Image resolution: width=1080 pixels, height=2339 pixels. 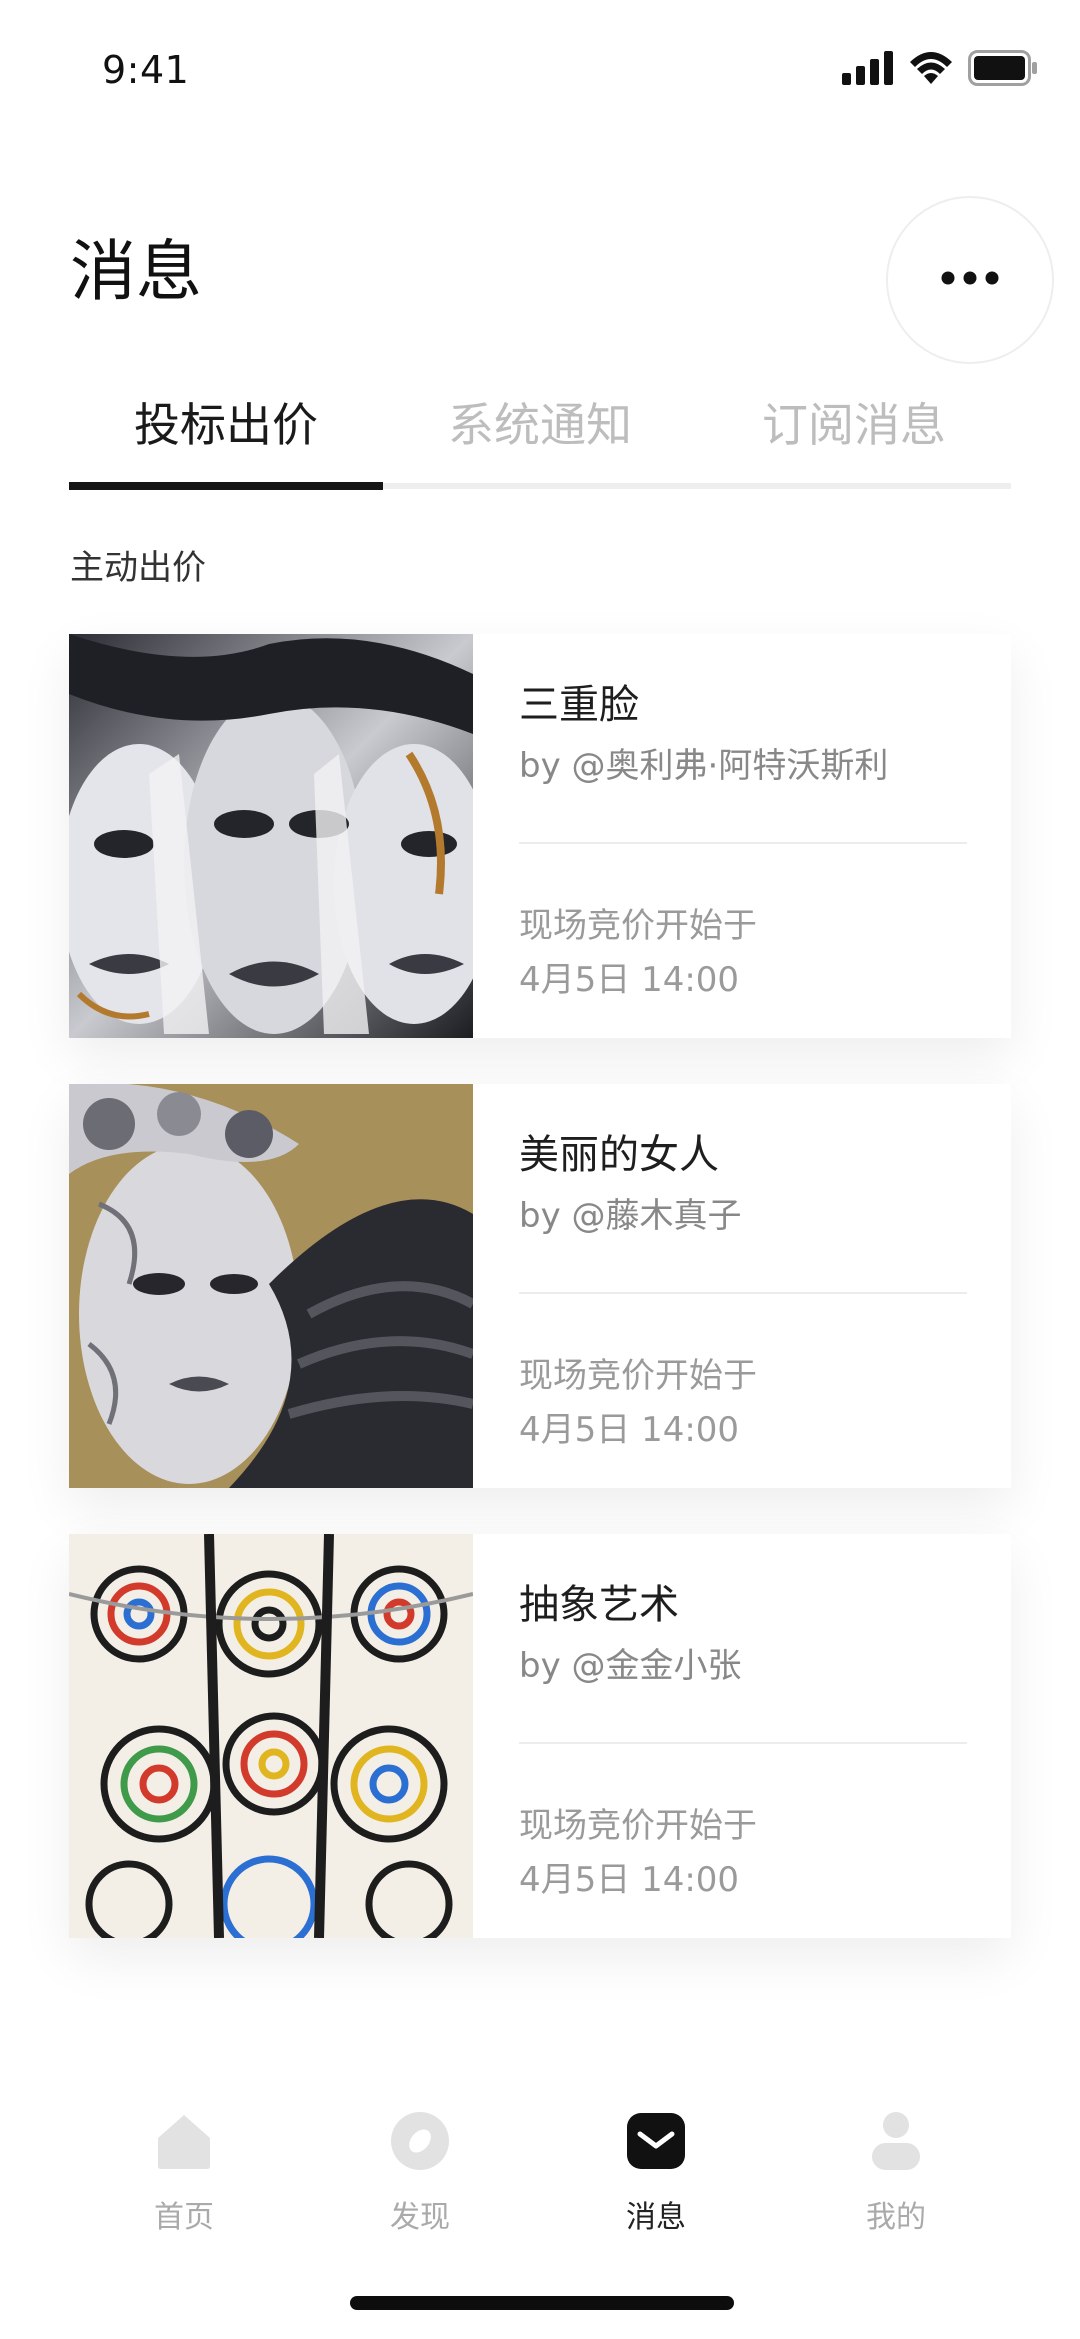 I want to click on status-time: 9:41, so click(x=146, y=70).